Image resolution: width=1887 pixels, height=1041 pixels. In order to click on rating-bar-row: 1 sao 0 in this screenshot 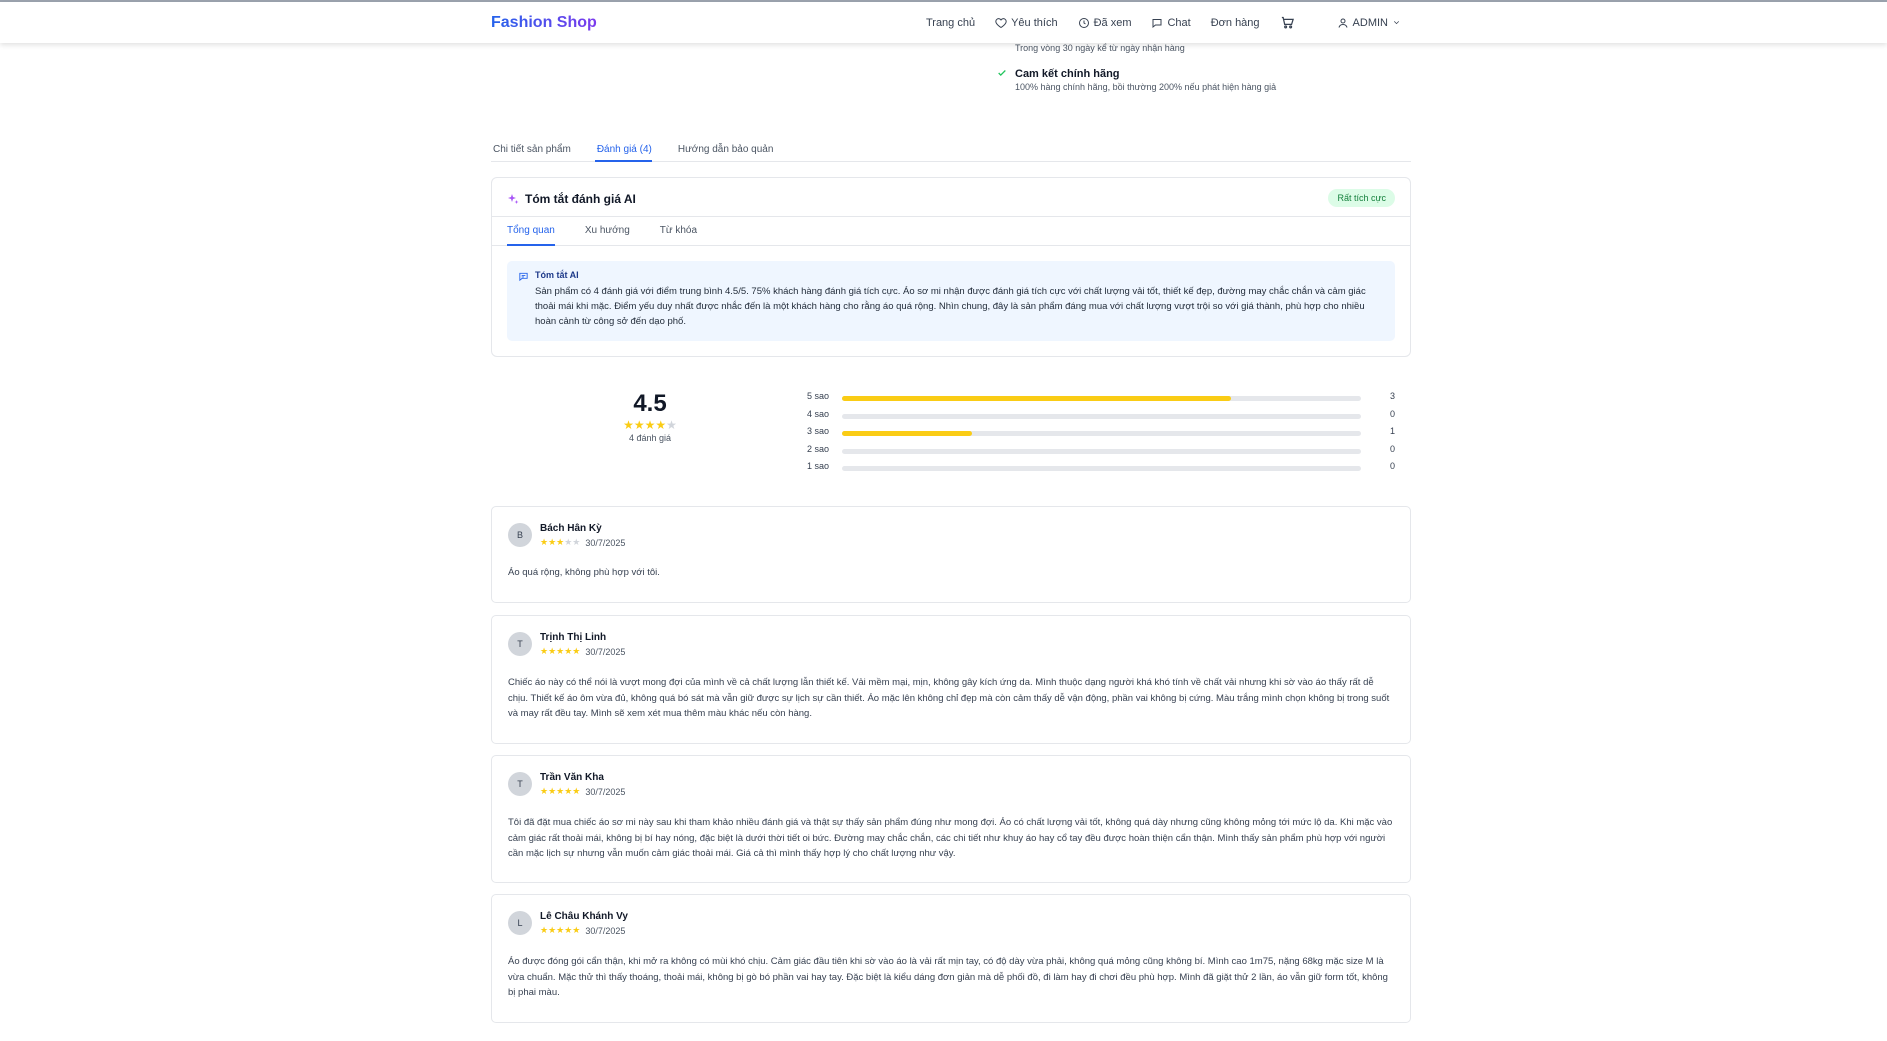, I will do `click(1102, 470)`.